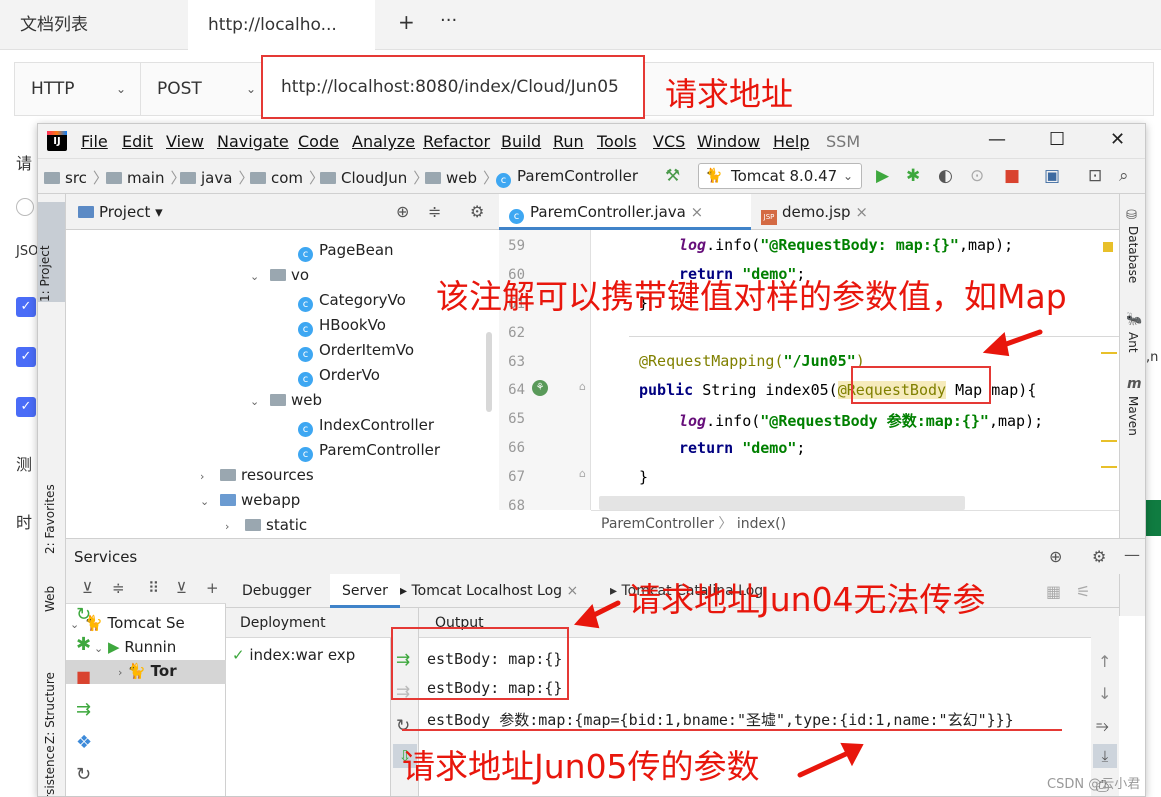 The image size is (1161, 797). What do you see at coordinates (824, 764) in the screenshot?
I see `arrow-to-underline` at bounding box center [824, 764].